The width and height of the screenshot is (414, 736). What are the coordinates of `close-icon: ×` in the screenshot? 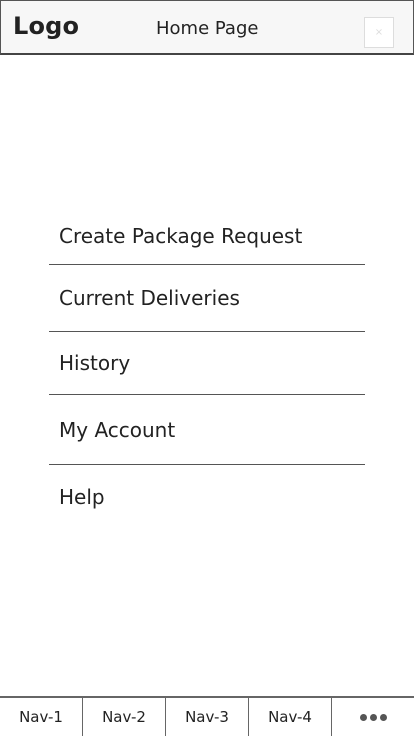 It's located at (379, 32).